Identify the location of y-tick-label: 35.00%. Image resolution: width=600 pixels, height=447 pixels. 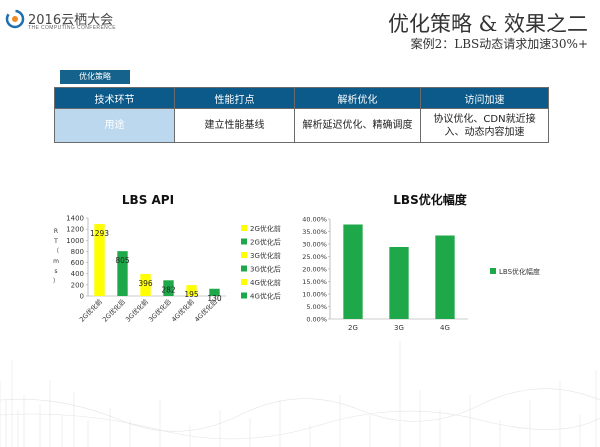
(314, 232).